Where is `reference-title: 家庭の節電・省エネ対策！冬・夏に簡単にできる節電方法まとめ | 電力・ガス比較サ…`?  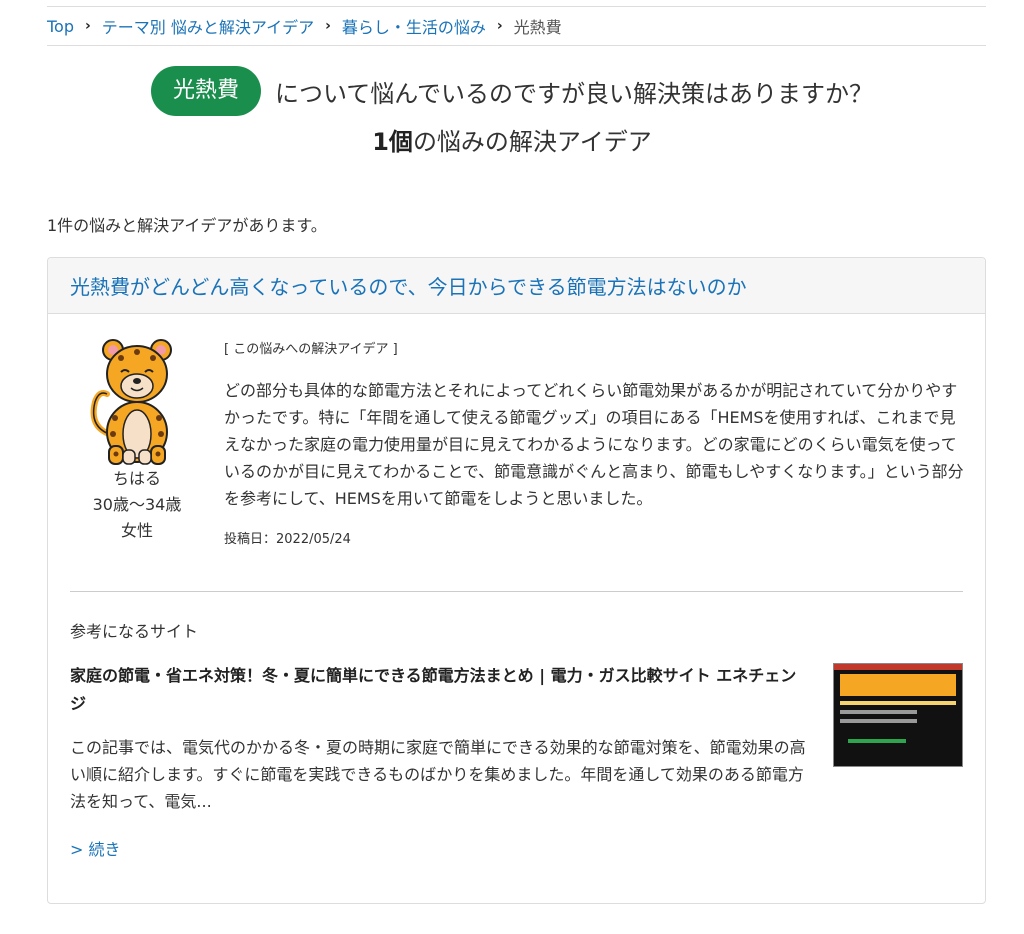
reference-title: 家庭の節電・省エネ対策！冬・夏に簡単にできる節電方法まとめ | 電力・ガス比較サ… is located at coordinates (433, 689).